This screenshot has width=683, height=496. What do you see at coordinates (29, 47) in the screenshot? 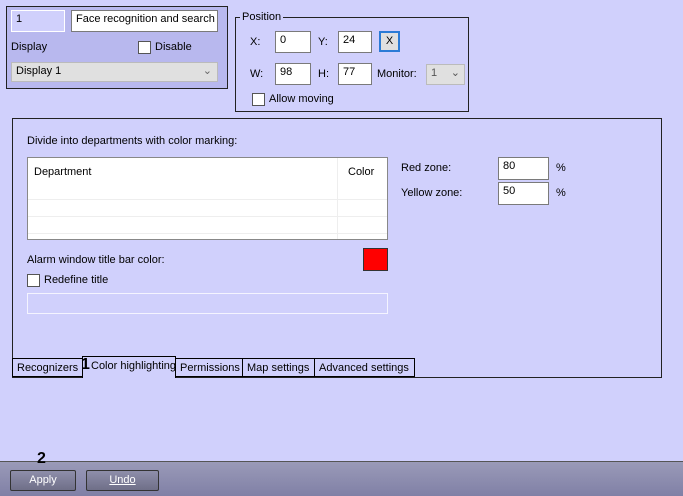
I see `display-label: Display` at bounding box center [29, 47].